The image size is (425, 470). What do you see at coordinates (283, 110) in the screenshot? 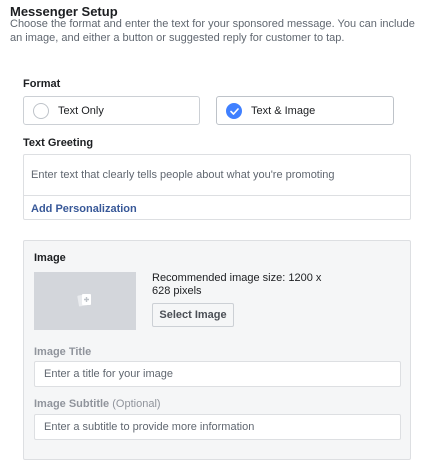
I see `format-option-label: Text & Image` at bounding box center [283, 110].